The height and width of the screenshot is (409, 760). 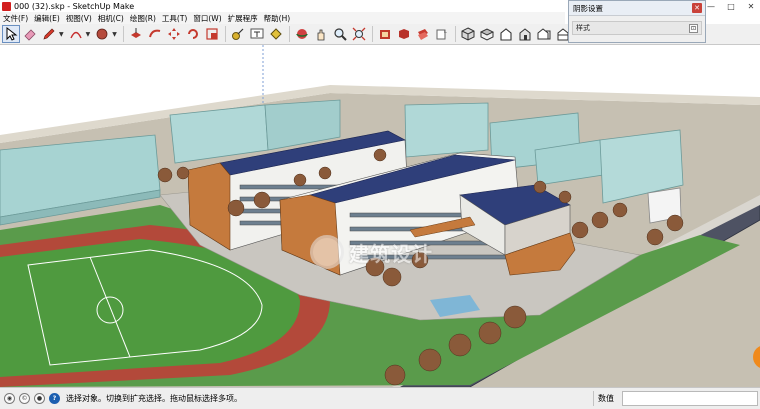 I want to click on orbit-tool-button, so click(x=302, y=34).